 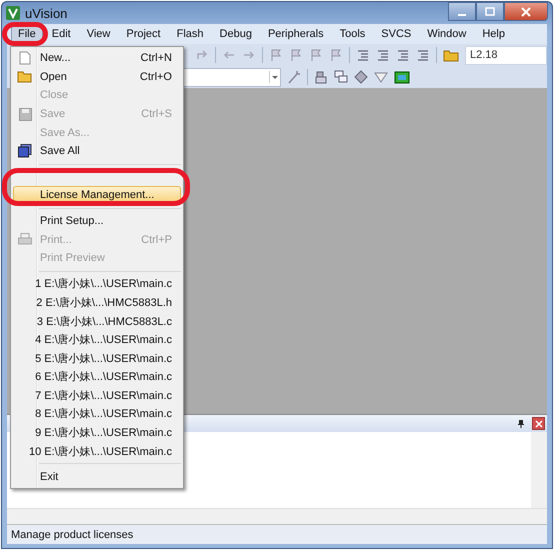 What do you see at coordinates (232, 77) in the screenshot?
I see `target-dropdown` at bounding box center [232, 77].